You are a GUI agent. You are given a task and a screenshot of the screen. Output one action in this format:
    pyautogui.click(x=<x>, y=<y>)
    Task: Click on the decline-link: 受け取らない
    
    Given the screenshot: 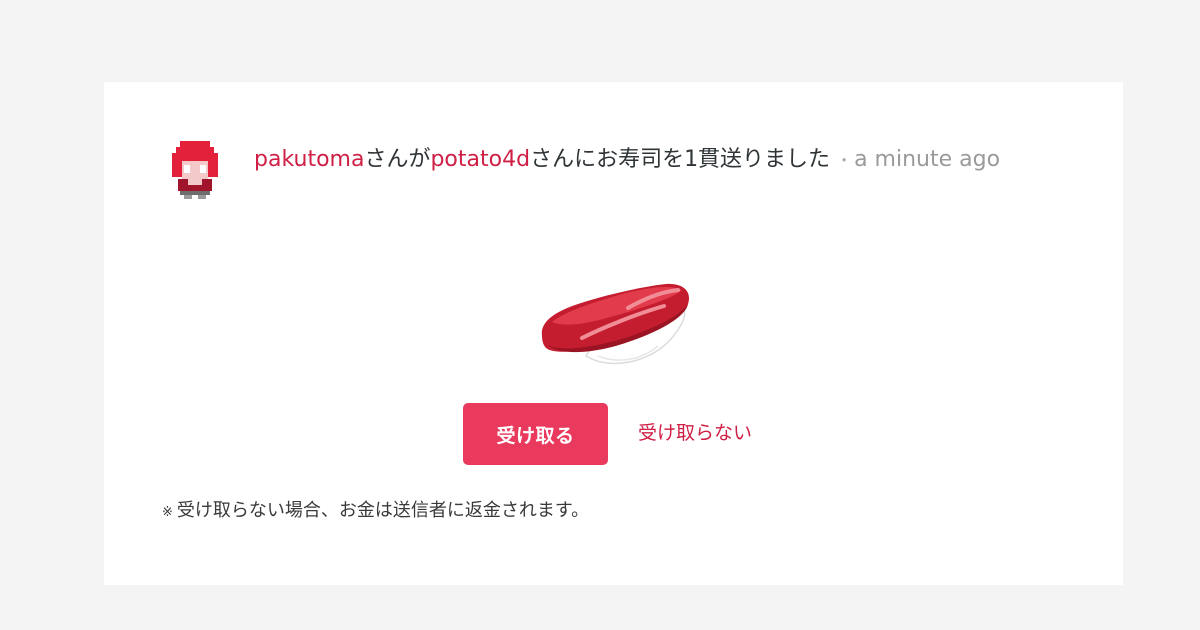 What is the action you would take?
    pyautogui.click(x=695, y=433)
    